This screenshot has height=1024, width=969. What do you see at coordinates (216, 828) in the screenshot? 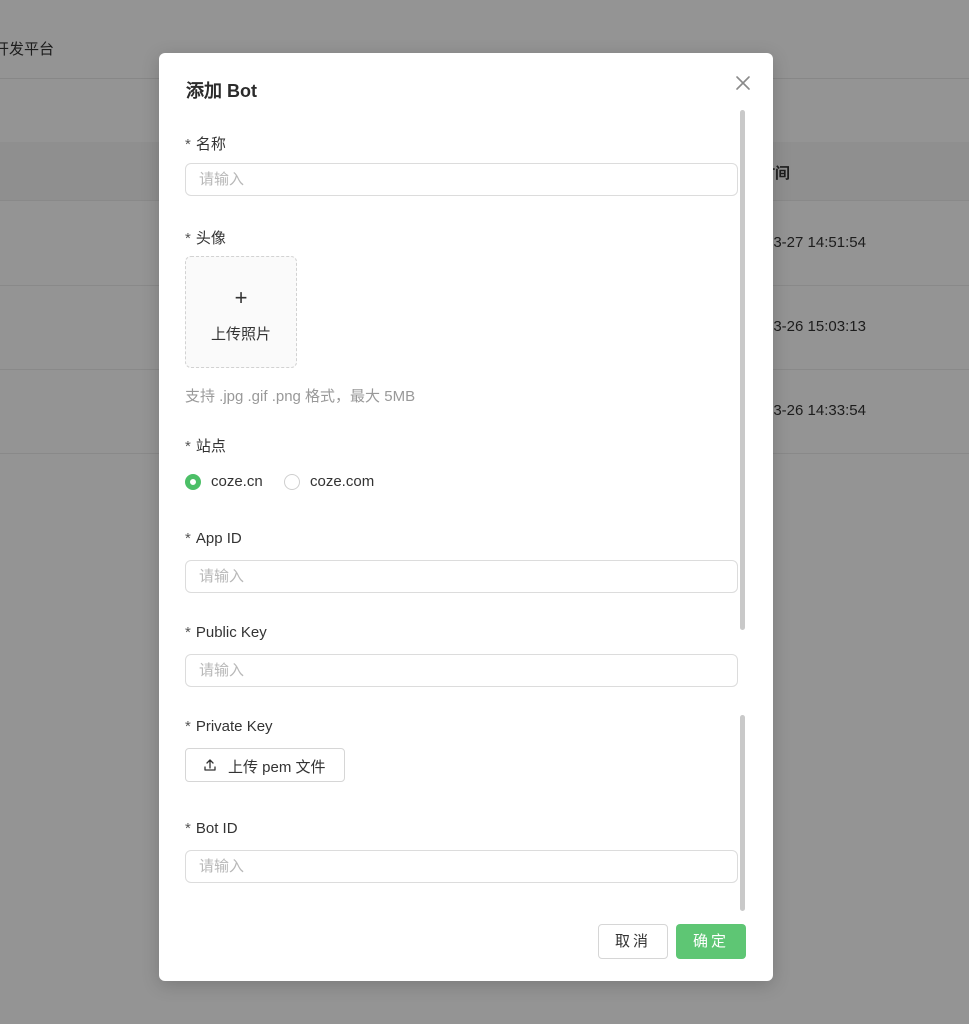
I see `bot-id-label-text: Bot ID` at bounding box center [216, 828].